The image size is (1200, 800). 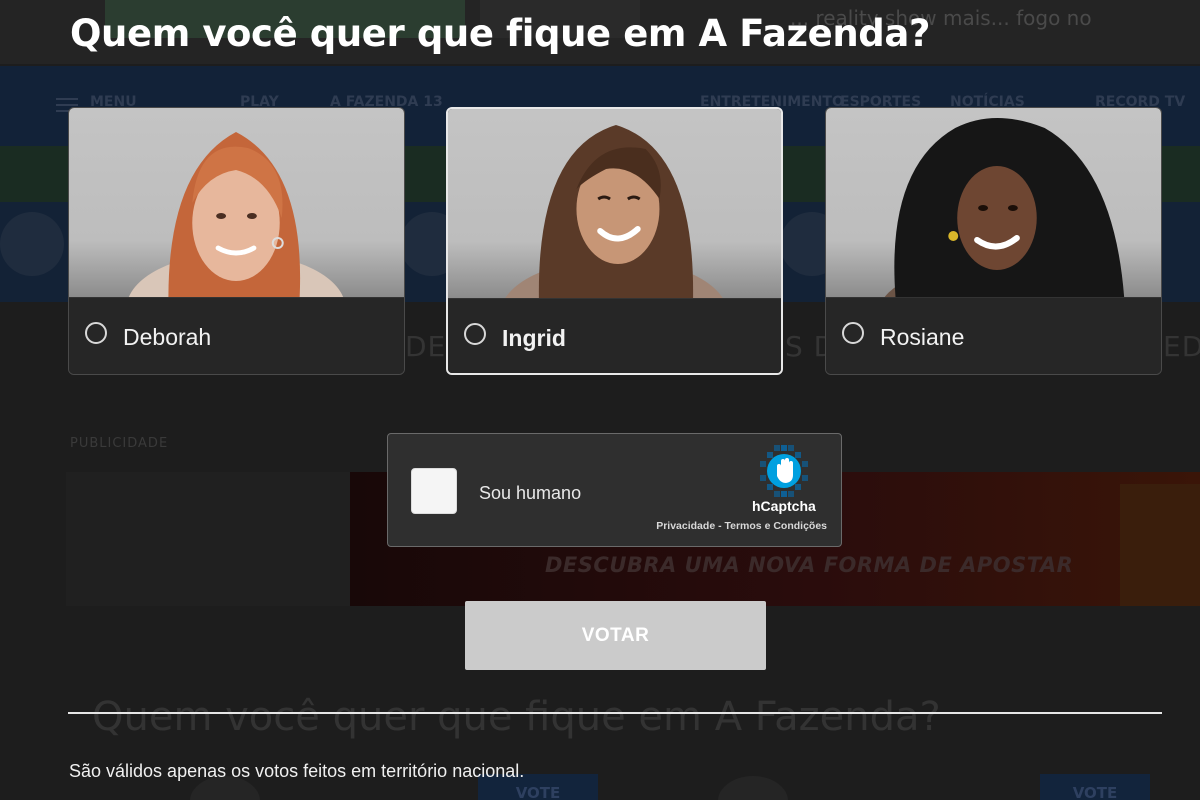 I want to click on hcaptcha-brand: hCaptcha, so click(x=784, y=506).